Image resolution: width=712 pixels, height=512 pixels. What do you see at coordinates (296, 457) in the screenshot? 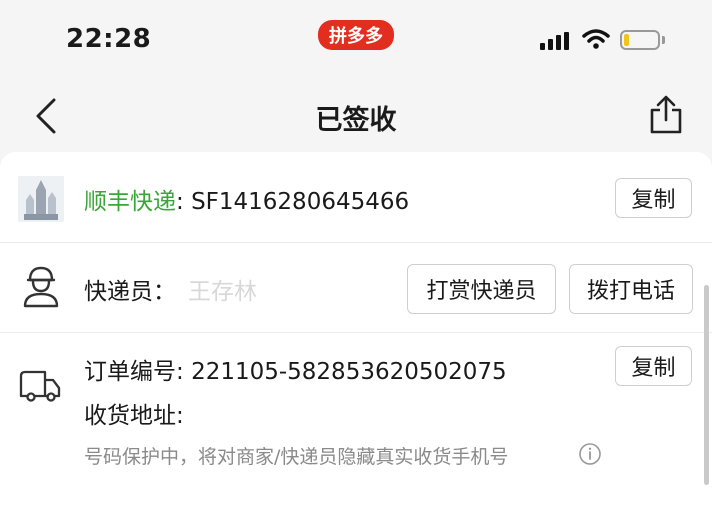
I see `privacy-note: 号码保护中，将对商家/快递员隐藏真实收货手机号` at bounding box center [296, 457].